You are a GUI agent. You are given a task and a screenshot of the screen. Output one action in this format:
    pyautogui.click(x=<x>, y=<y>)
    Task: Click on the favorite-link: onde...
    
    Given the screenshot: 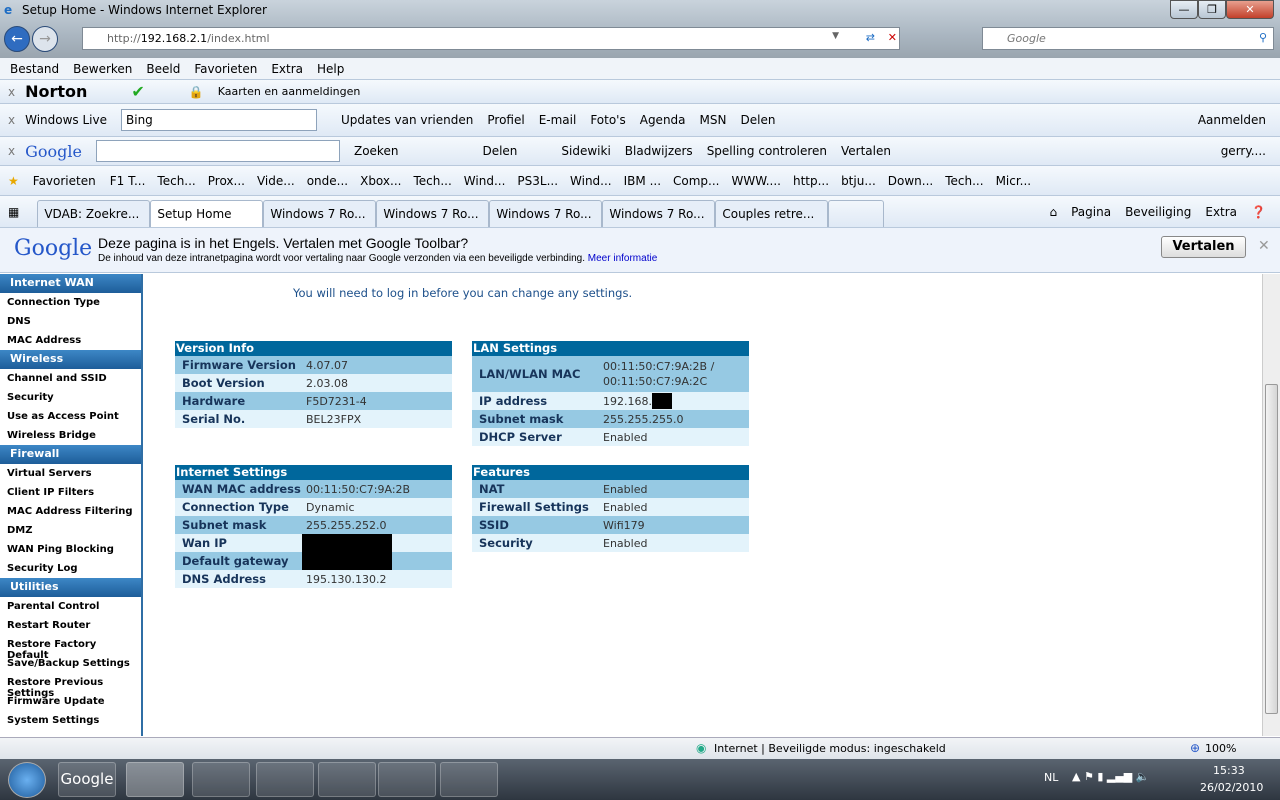 What is the action you would take?
    pyautogui.click(x=327, y=181)
    